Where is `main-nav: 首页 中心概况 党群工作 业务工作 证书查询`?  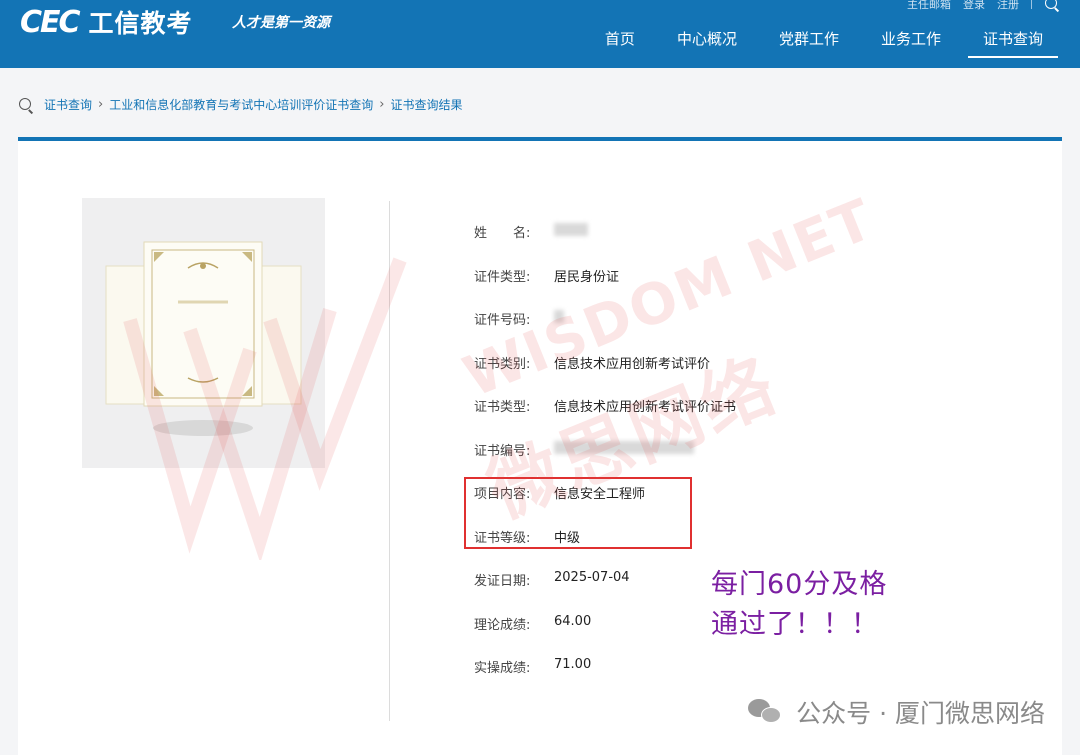 main-nav: 首页 中心概况 党群工作 业务工作 证书查询 is located at coordinates (824, 44).